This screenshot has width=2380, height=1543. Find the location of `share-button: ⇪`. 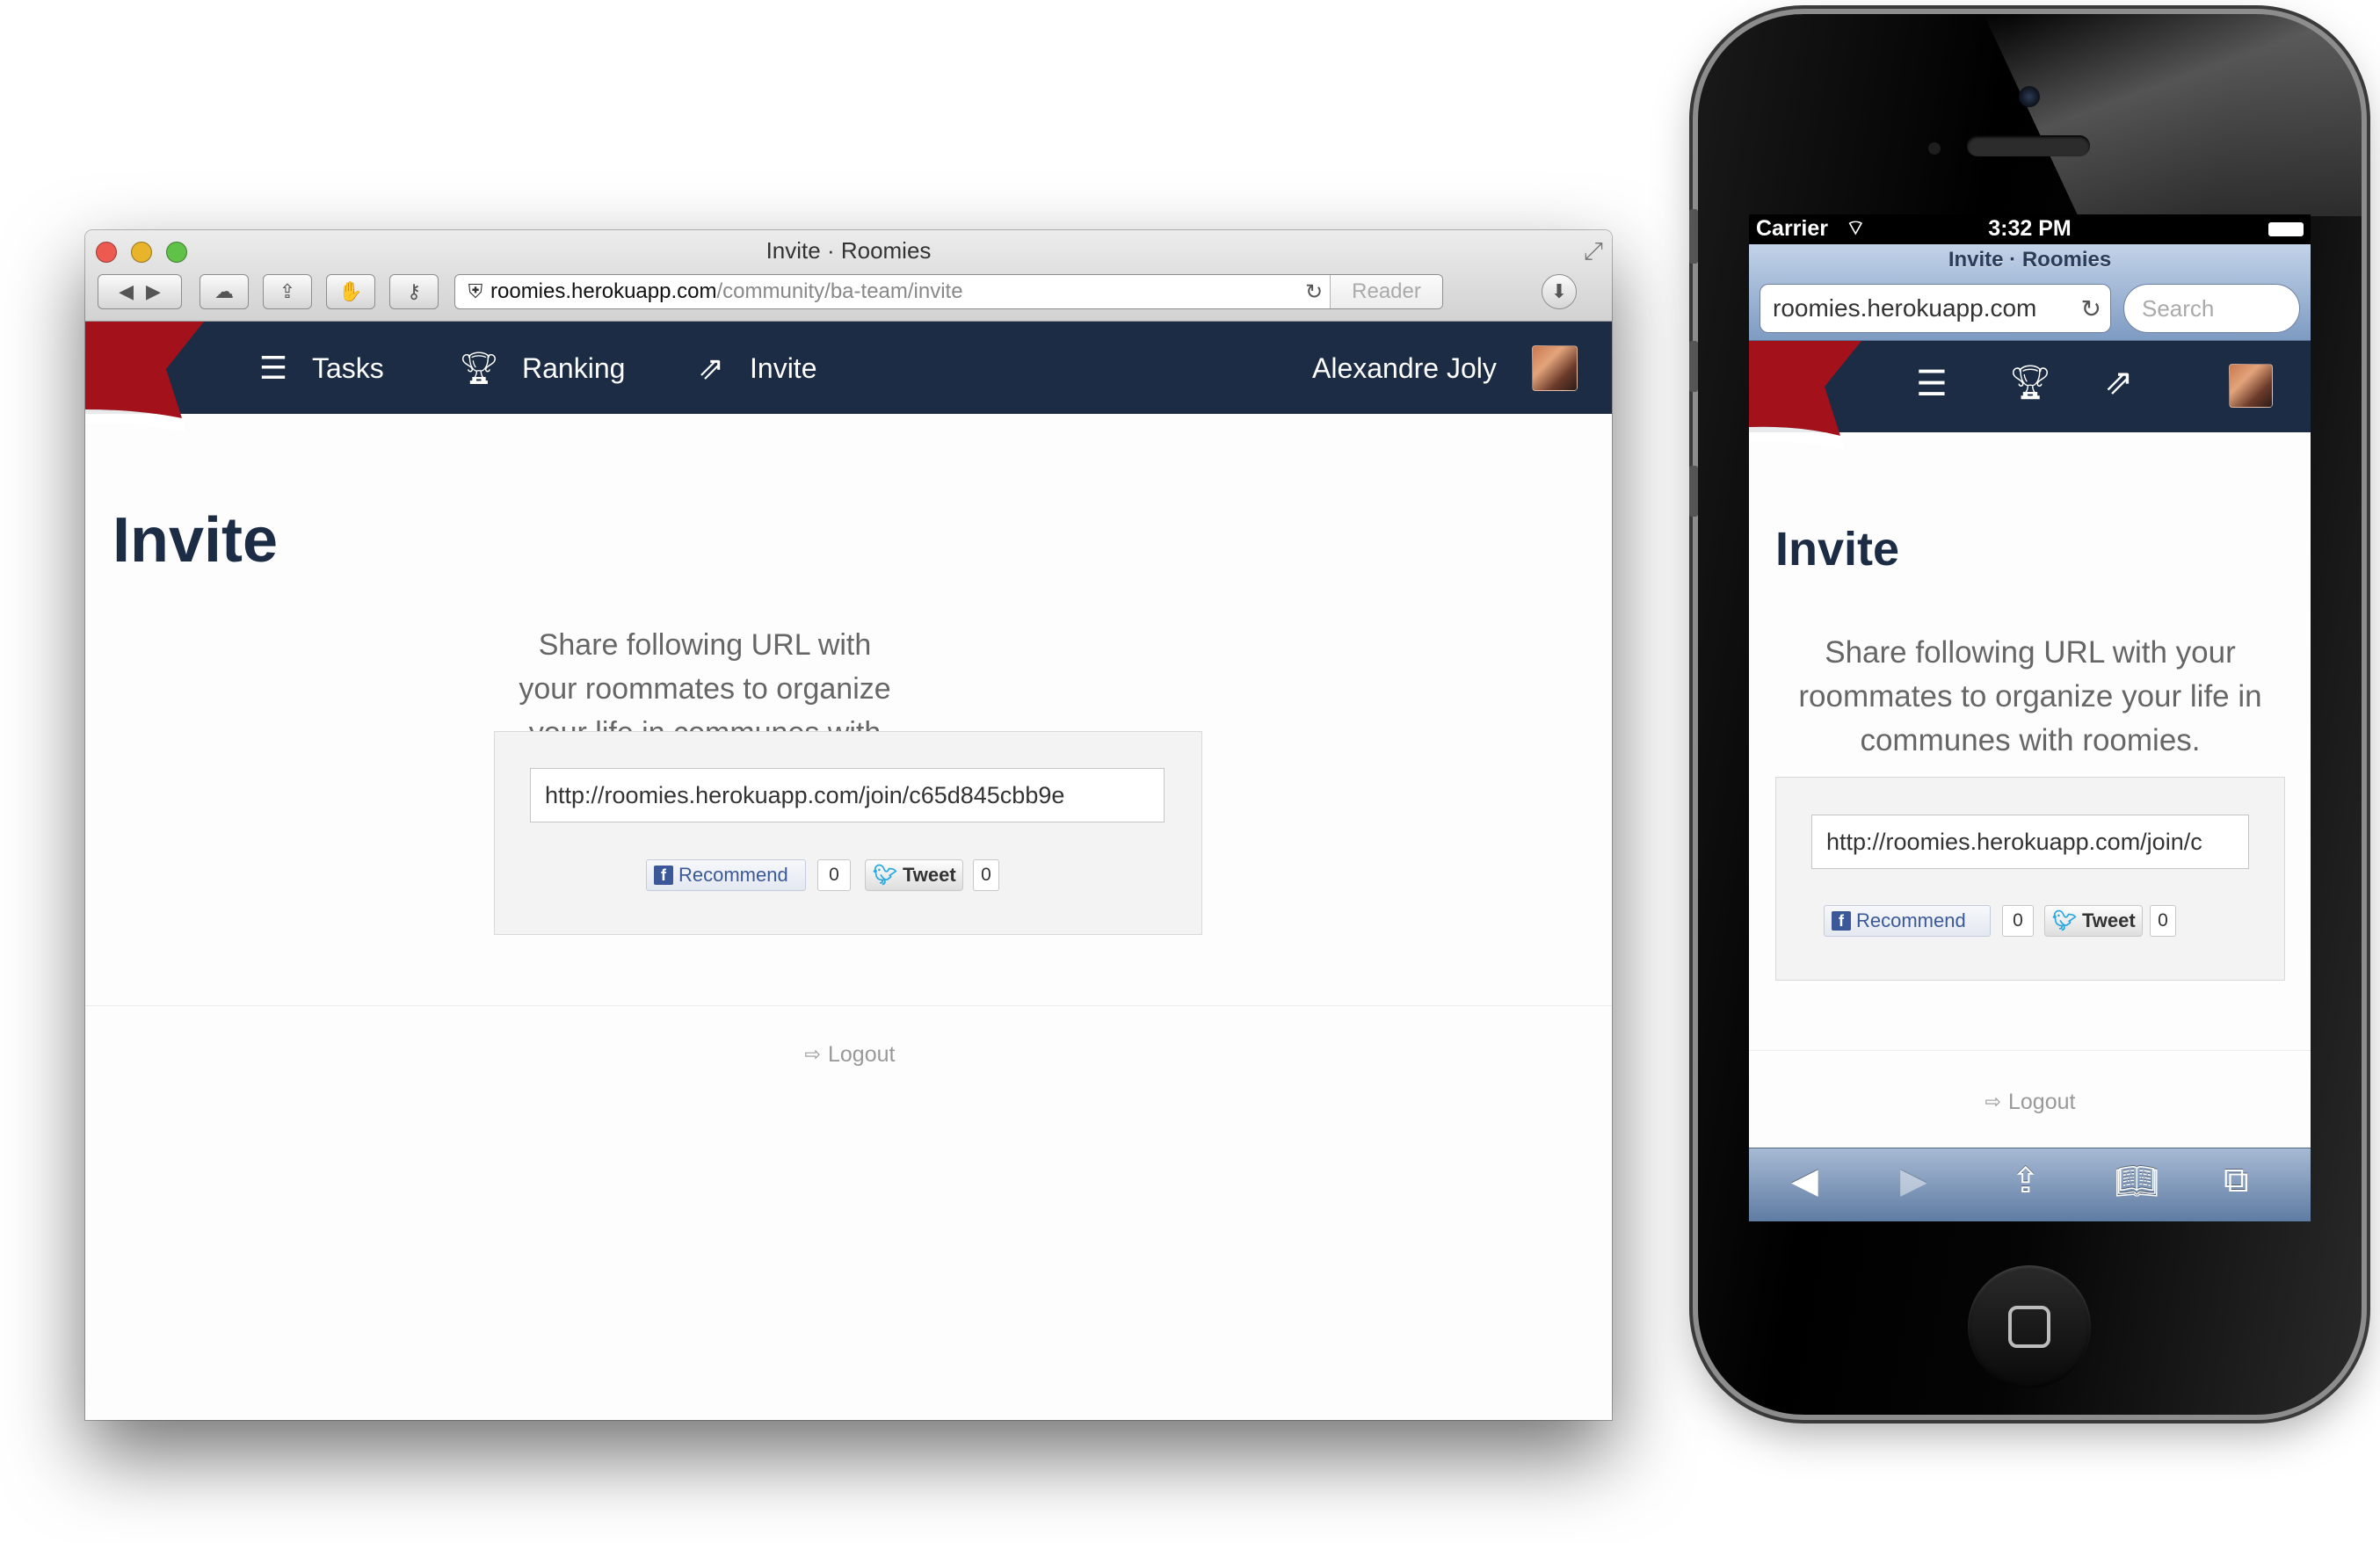

share-button: ⇪ is located at coordinates (287, 291).